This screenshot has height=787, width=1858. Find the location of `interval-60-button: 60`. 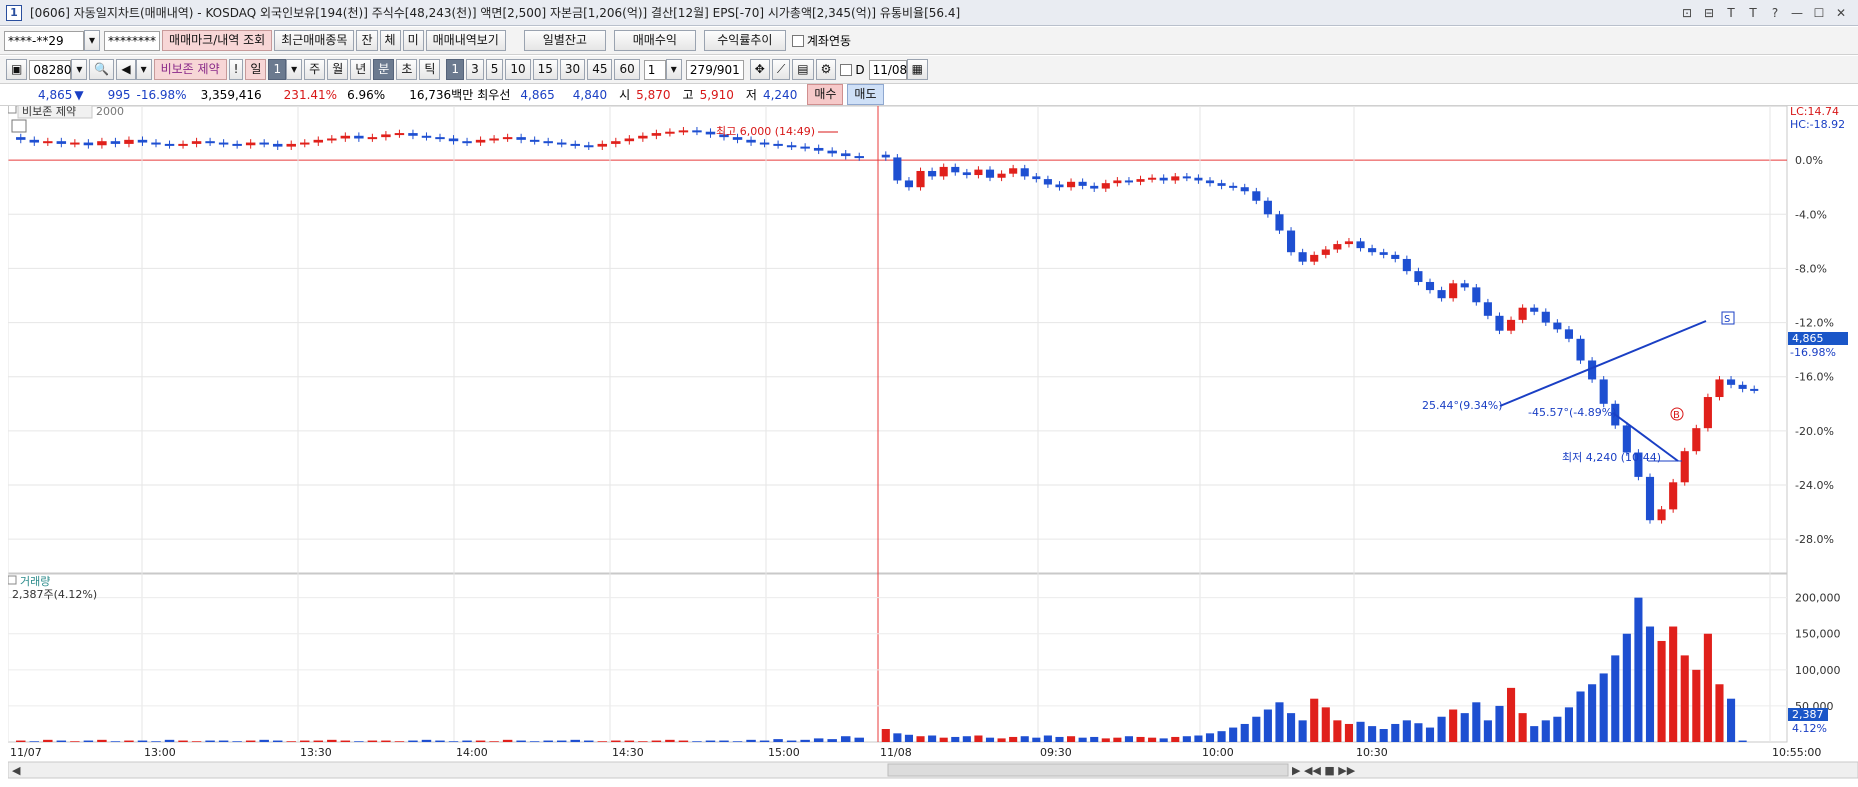

interval-60-button: 60 is located at coordinates (627, 69).